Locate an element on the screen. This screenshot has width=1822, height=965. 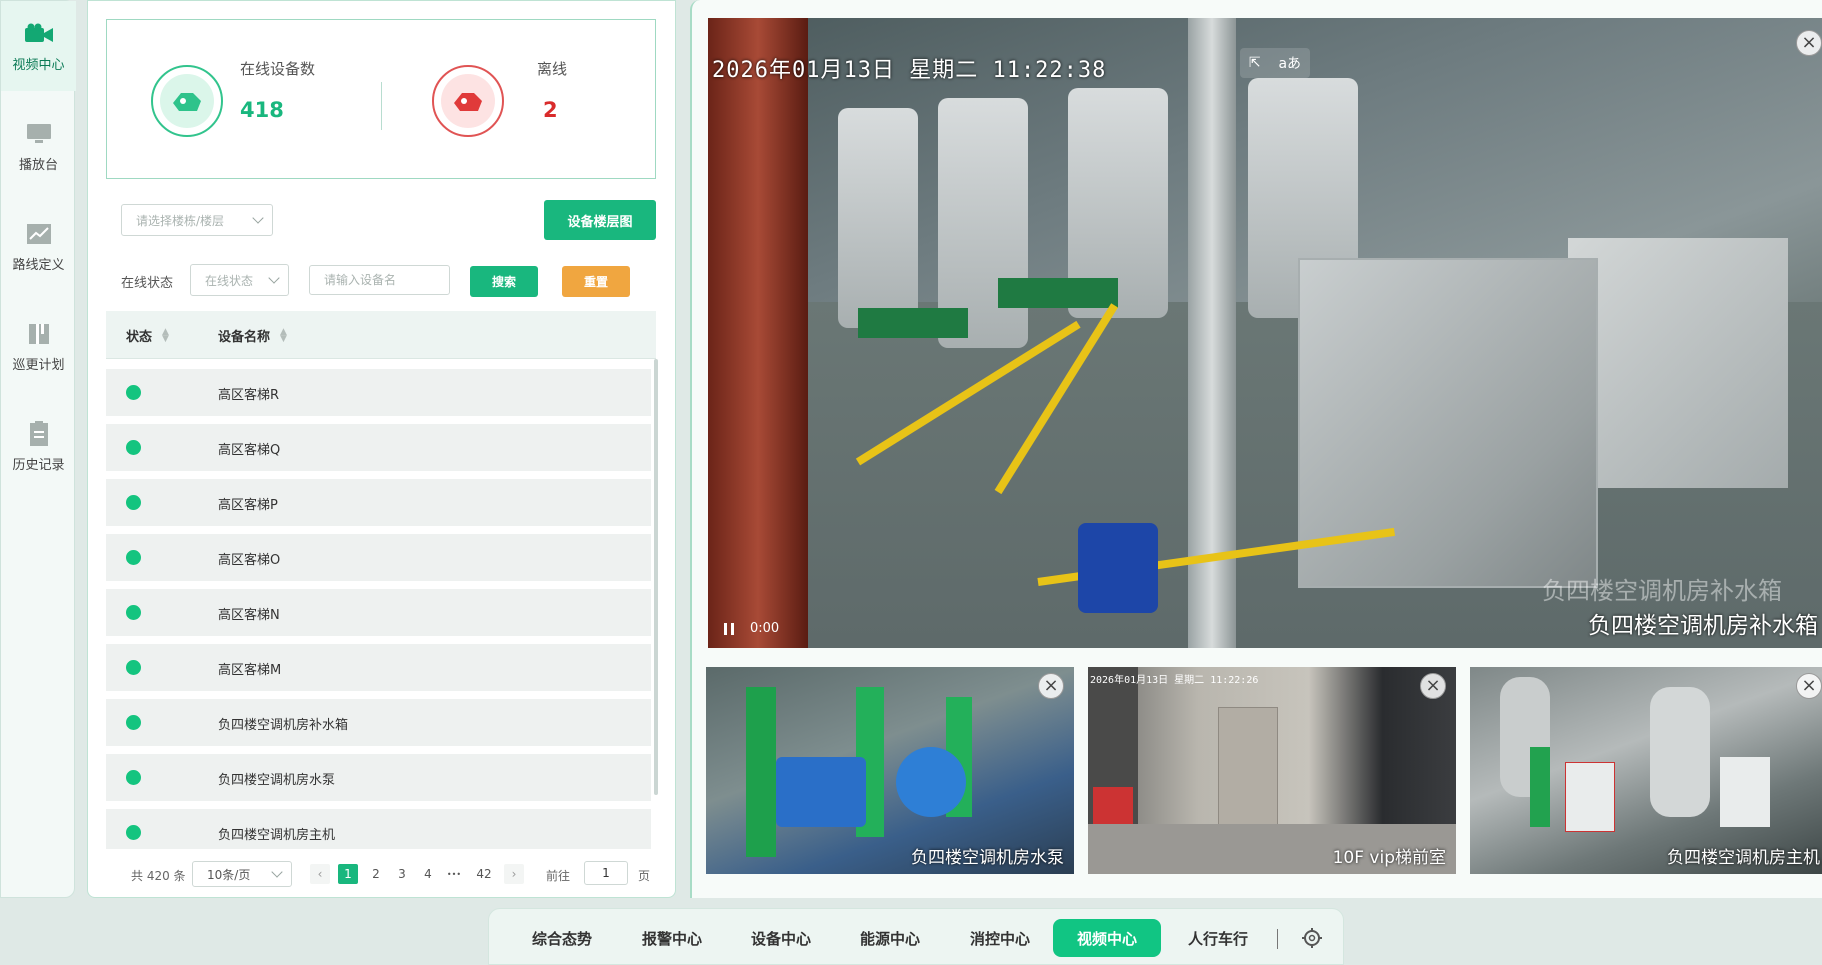
table-row: 高区客梯P is located at coordinates (378, 502).